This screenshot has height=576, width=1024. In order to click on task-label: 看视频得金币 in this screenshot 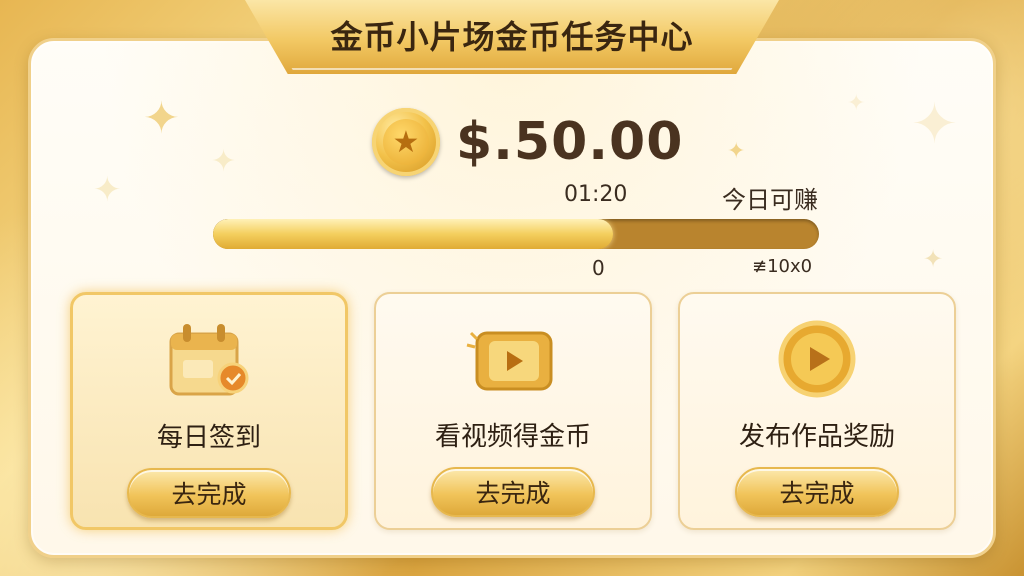, I will do `click(512, 437)`.